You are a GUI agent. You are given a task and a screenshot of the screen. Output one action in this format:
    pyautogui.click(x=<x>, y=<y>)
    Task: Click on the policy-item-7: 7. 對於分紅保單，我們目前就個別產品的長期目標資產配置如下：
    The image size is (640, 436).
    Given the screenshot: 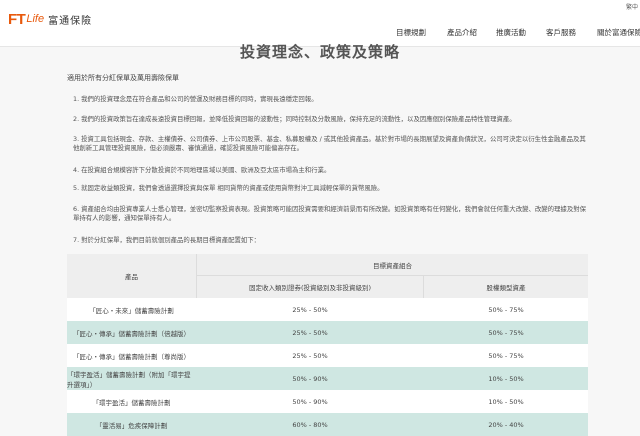 What is the action you would take?
    pyautogui.click(x=167, y=240)
    